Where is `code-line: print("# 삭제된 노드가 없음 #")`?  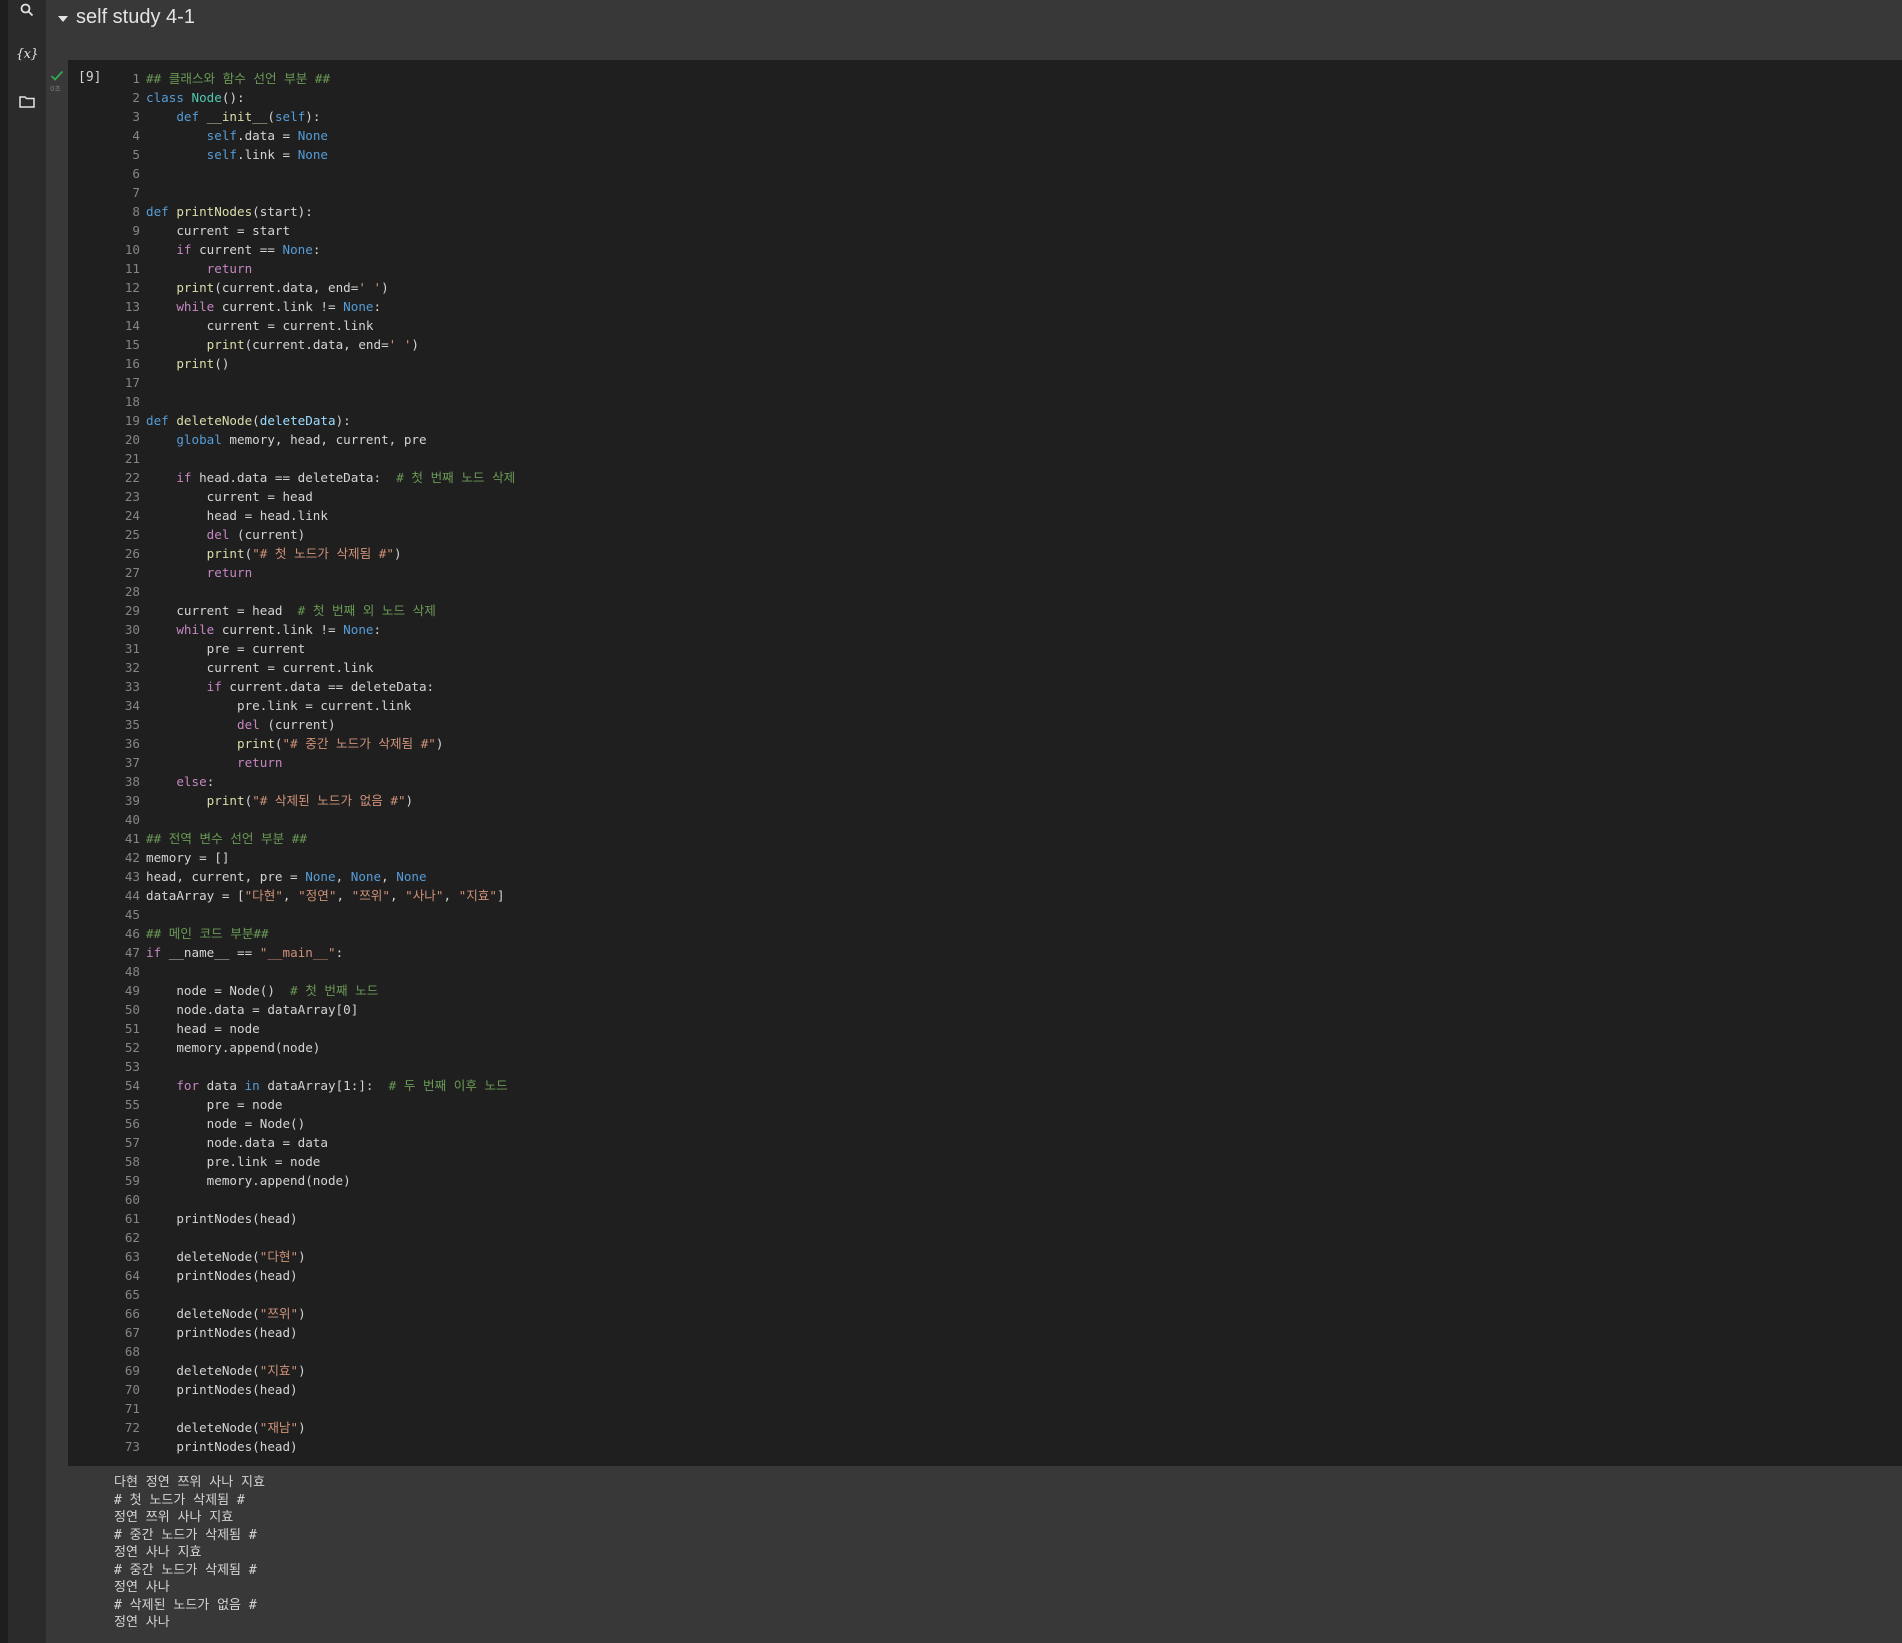 code-line: print("# 삭제된 노드가 없음 #") is located at coordinates (1019, 800).